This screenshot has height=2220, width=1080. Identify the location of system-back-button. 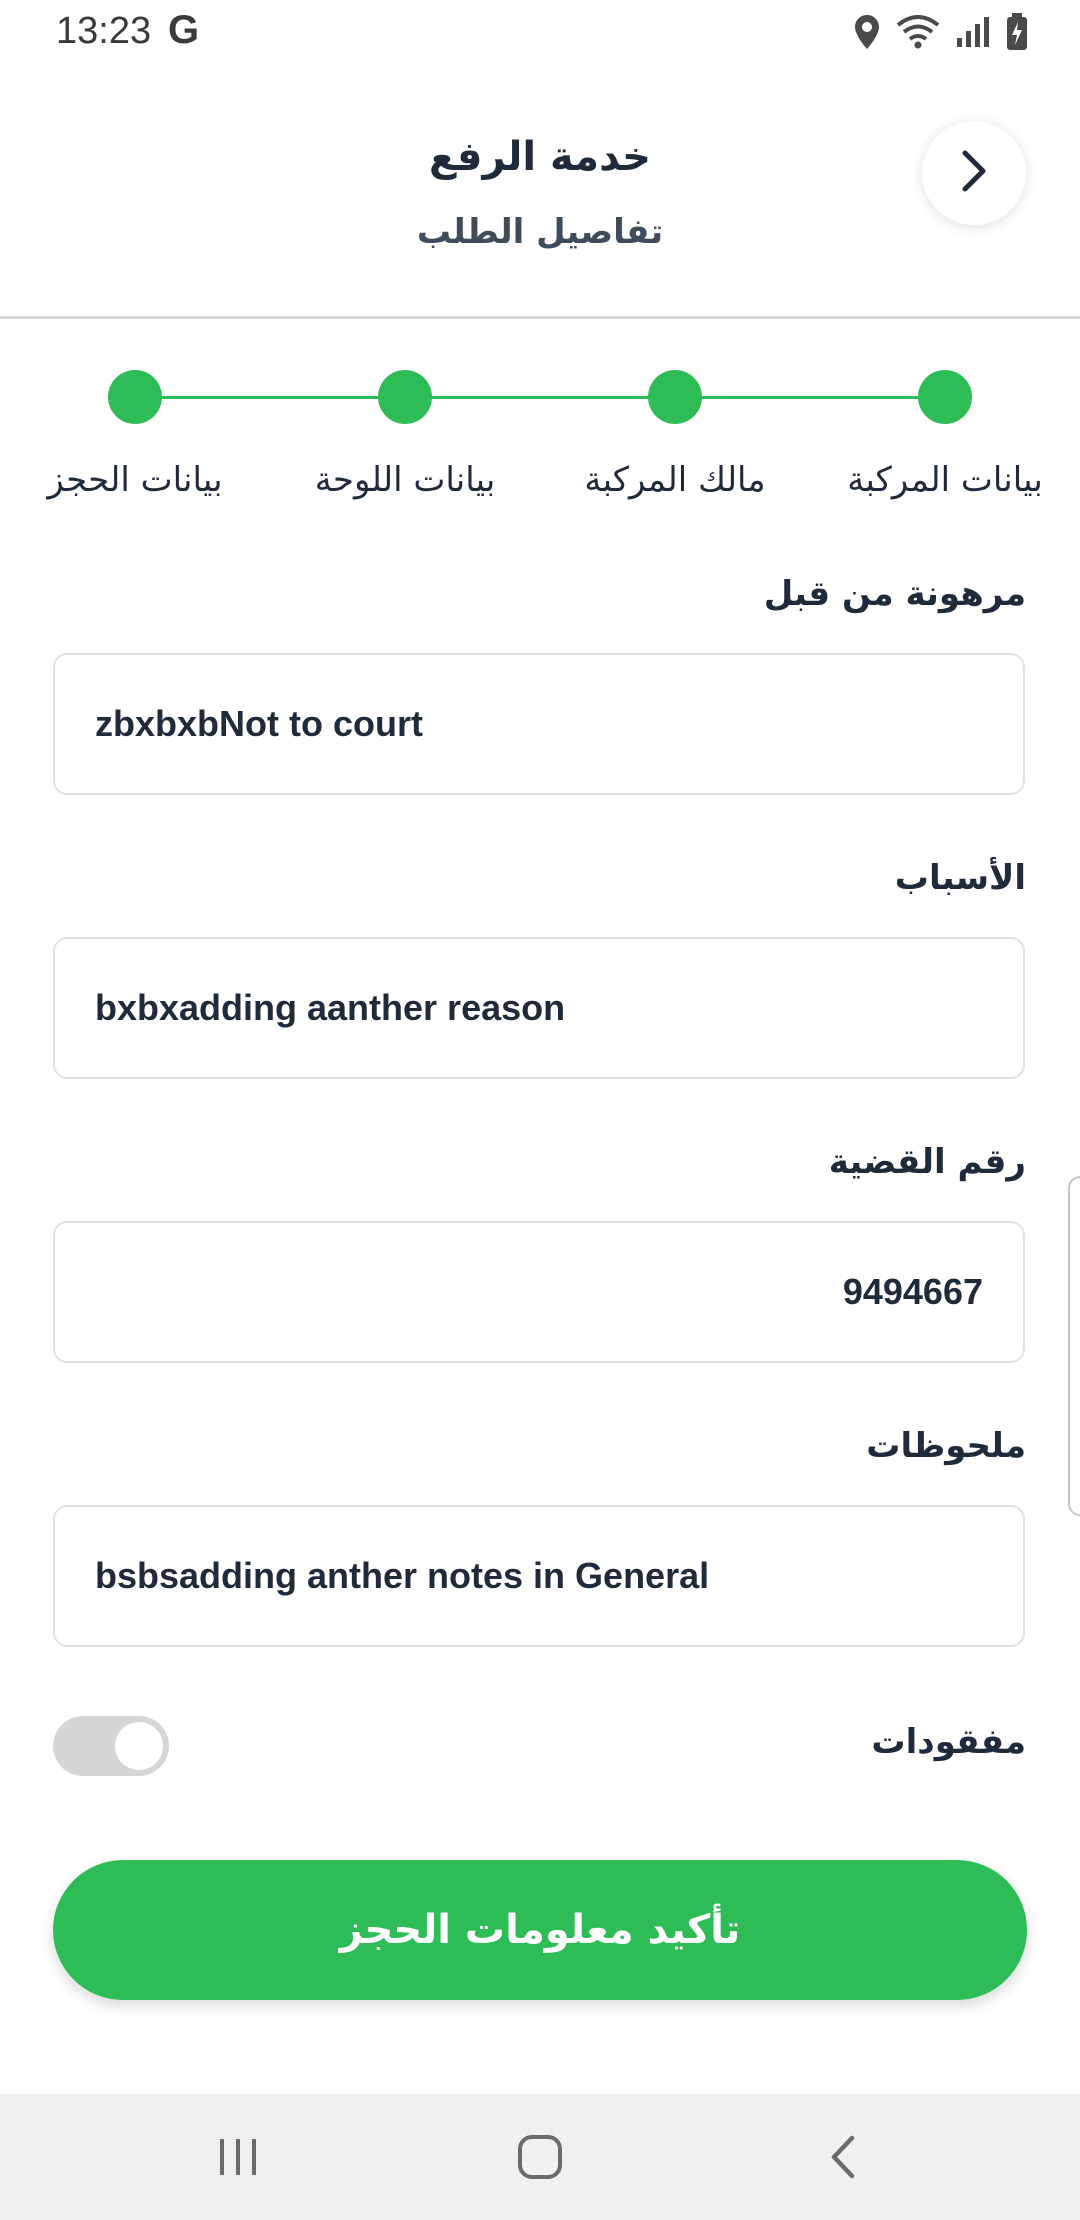
(843, 2159).